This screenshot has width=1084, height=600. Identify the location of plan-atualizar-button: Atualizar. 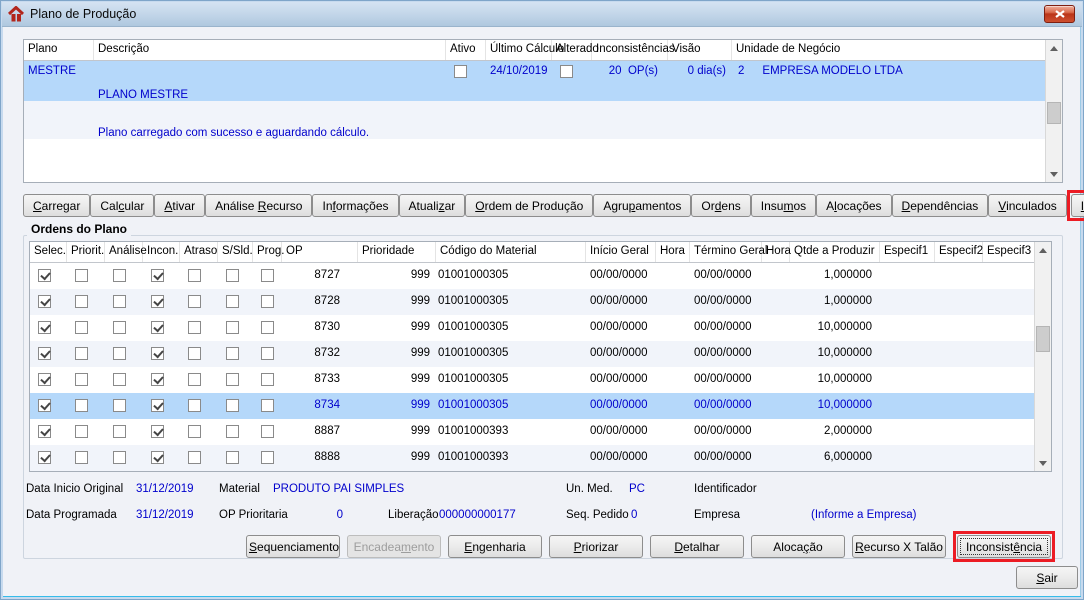
(432, 205).